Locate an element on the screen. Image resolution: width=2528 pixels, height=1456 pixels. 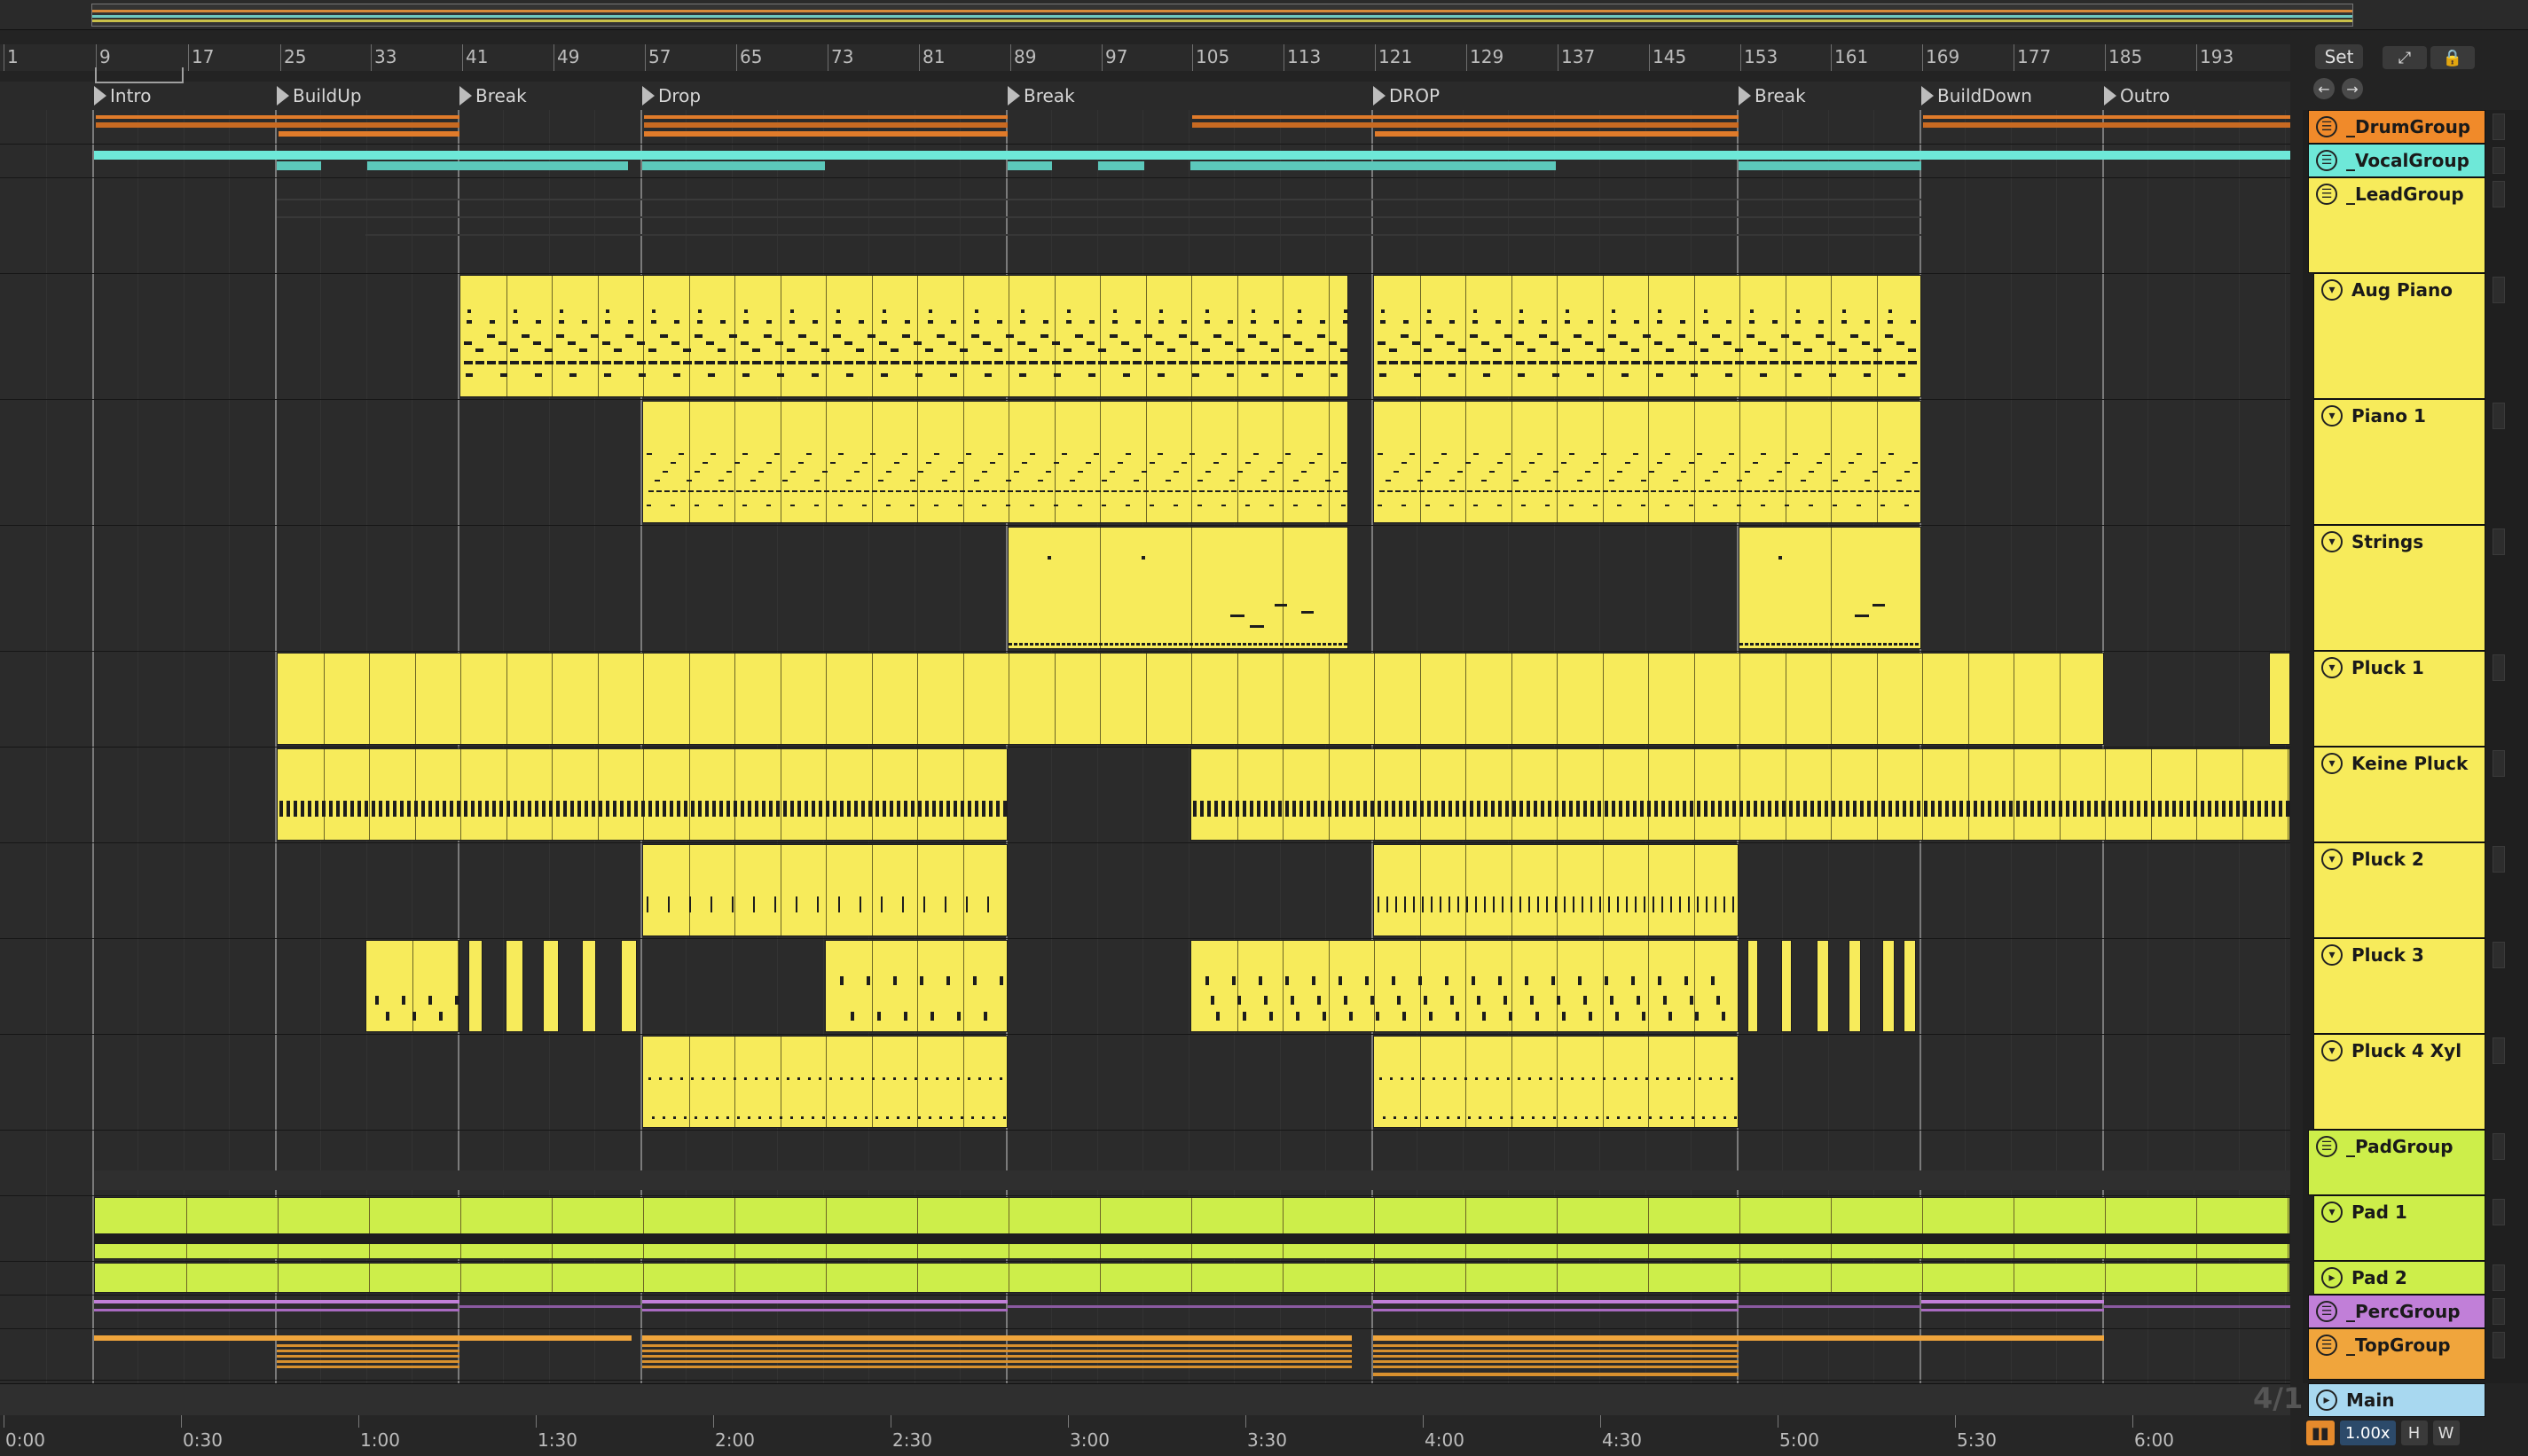
track-header-pad-2: ▸ Pad 2 is located at coordinates (2399, 1278).